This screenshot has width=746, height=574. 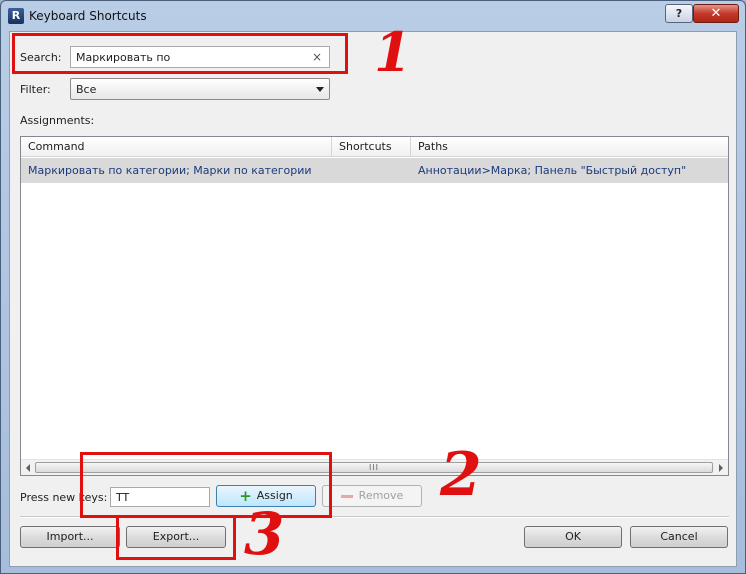 I want to click on annotation-number-3: 3, so click(x=264, y=534).